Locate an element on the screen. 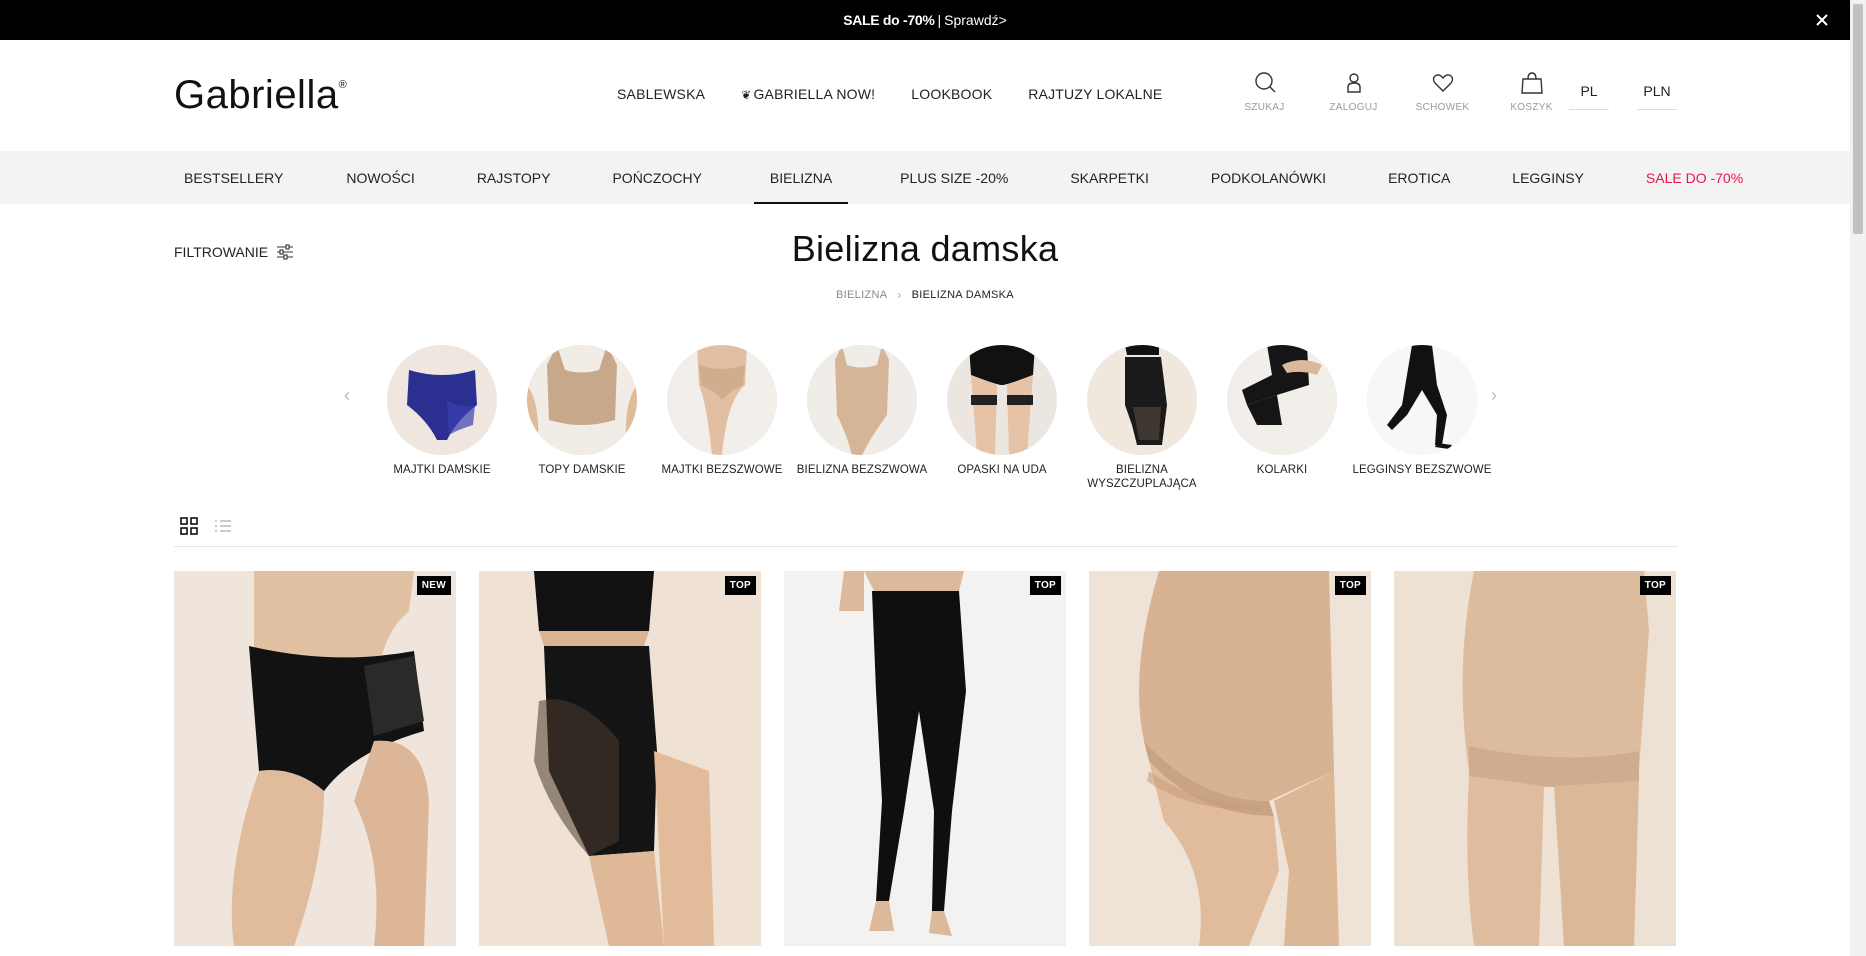 This screenshot has height=956, width=1866. chevron-right-icon: › is located at coordinates (899, 295).